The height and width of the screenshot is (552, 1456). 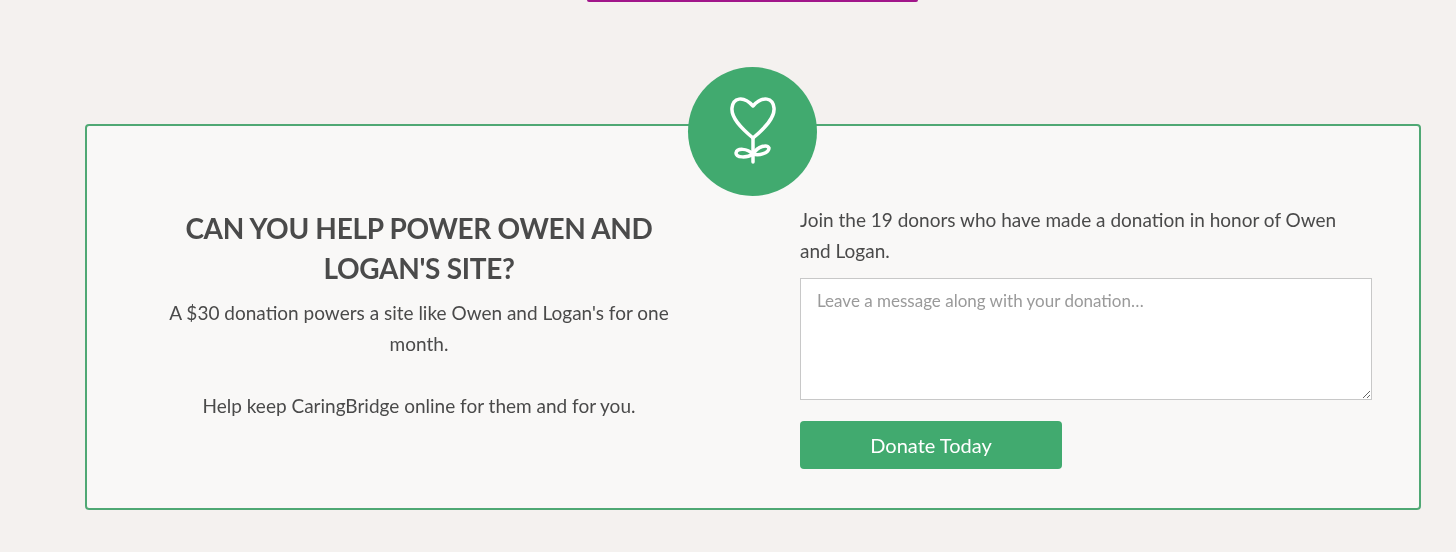 What do you see at coordinates (1069, 235) in the screenshot?
I see `donors-intro: Join the 19 donors who have made a donation in honor of Owen and Logan.` at bounding box center [1069, 235].